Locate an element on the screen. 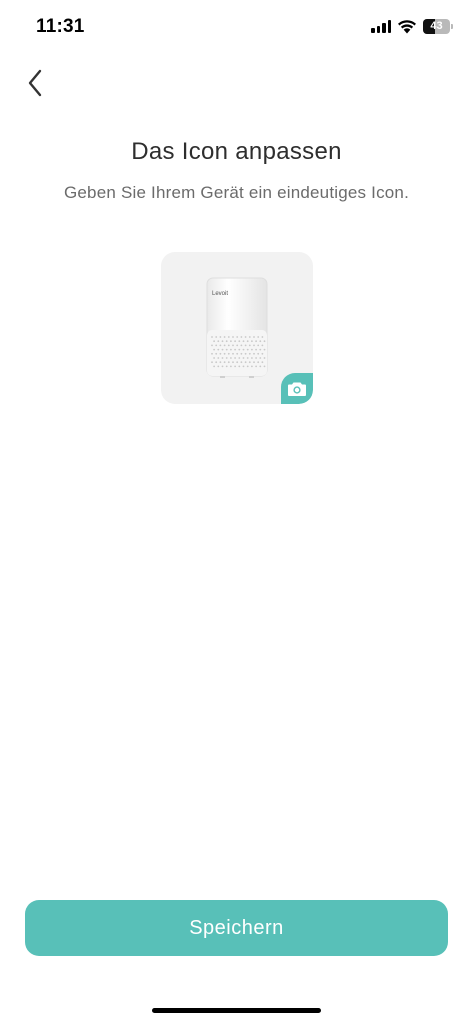  status-time: 11:31 is located at coordinates (60, 26).